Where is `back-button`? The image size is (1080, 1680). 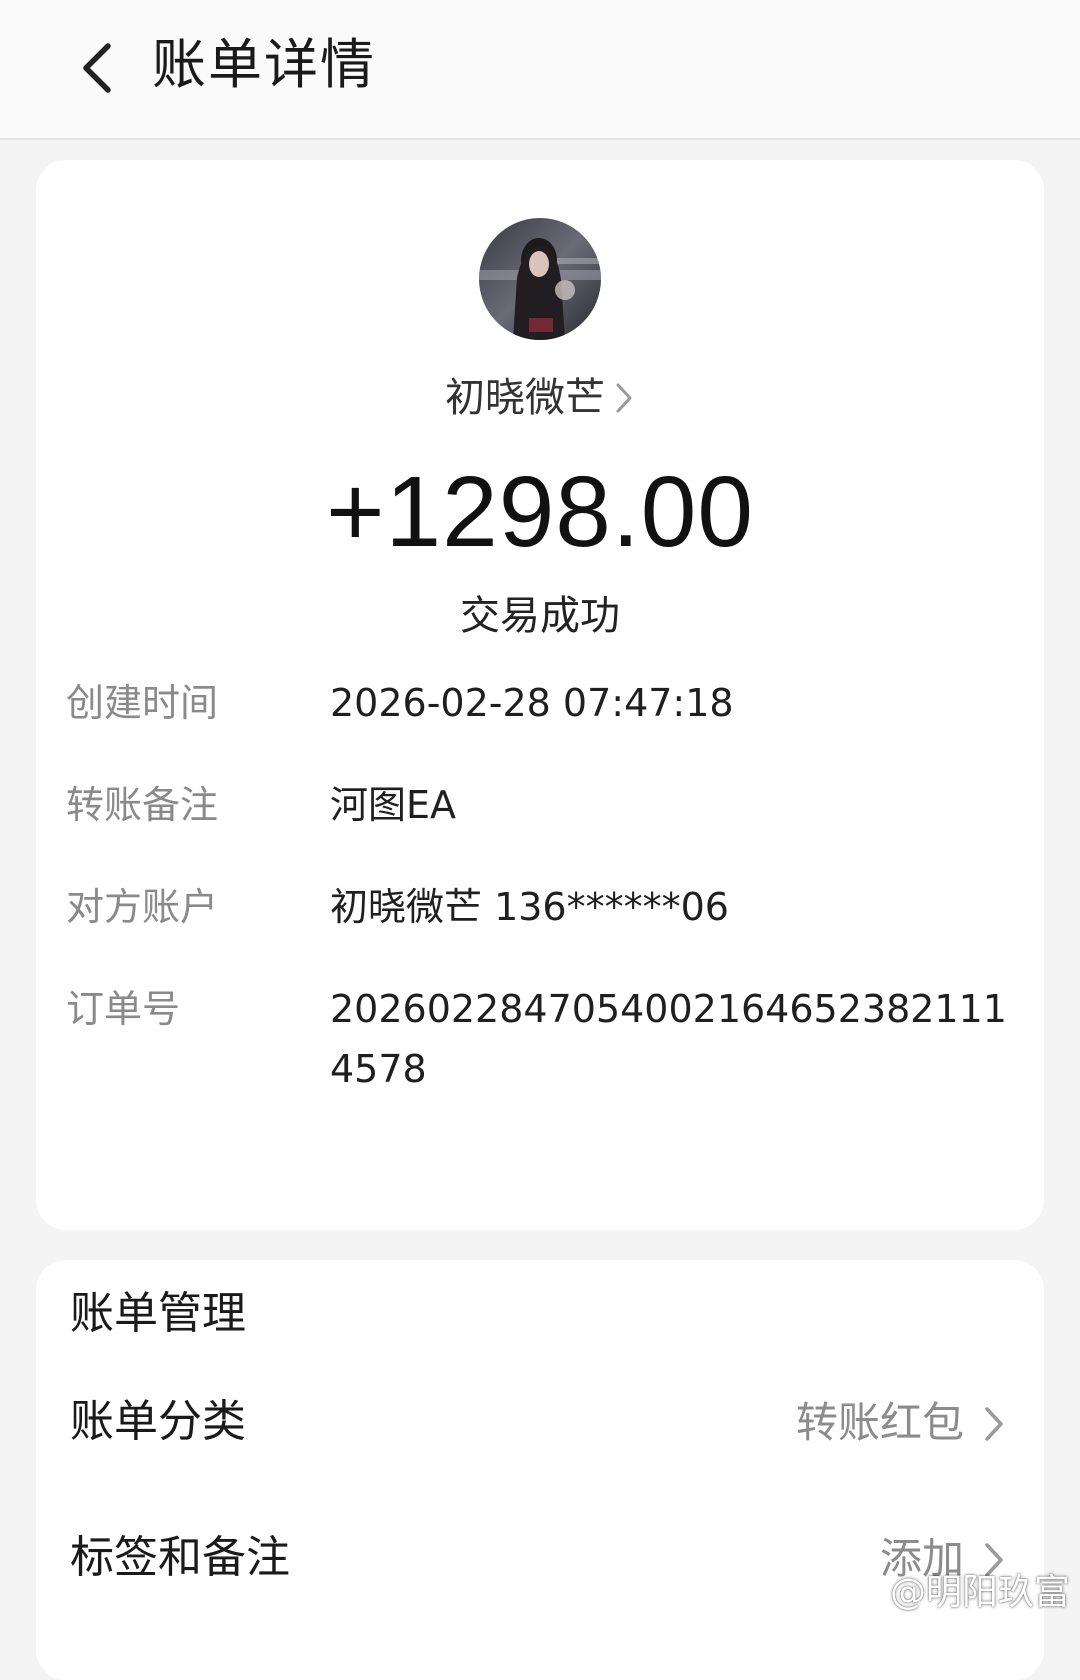 back-button is located at coordinates (96, 68).